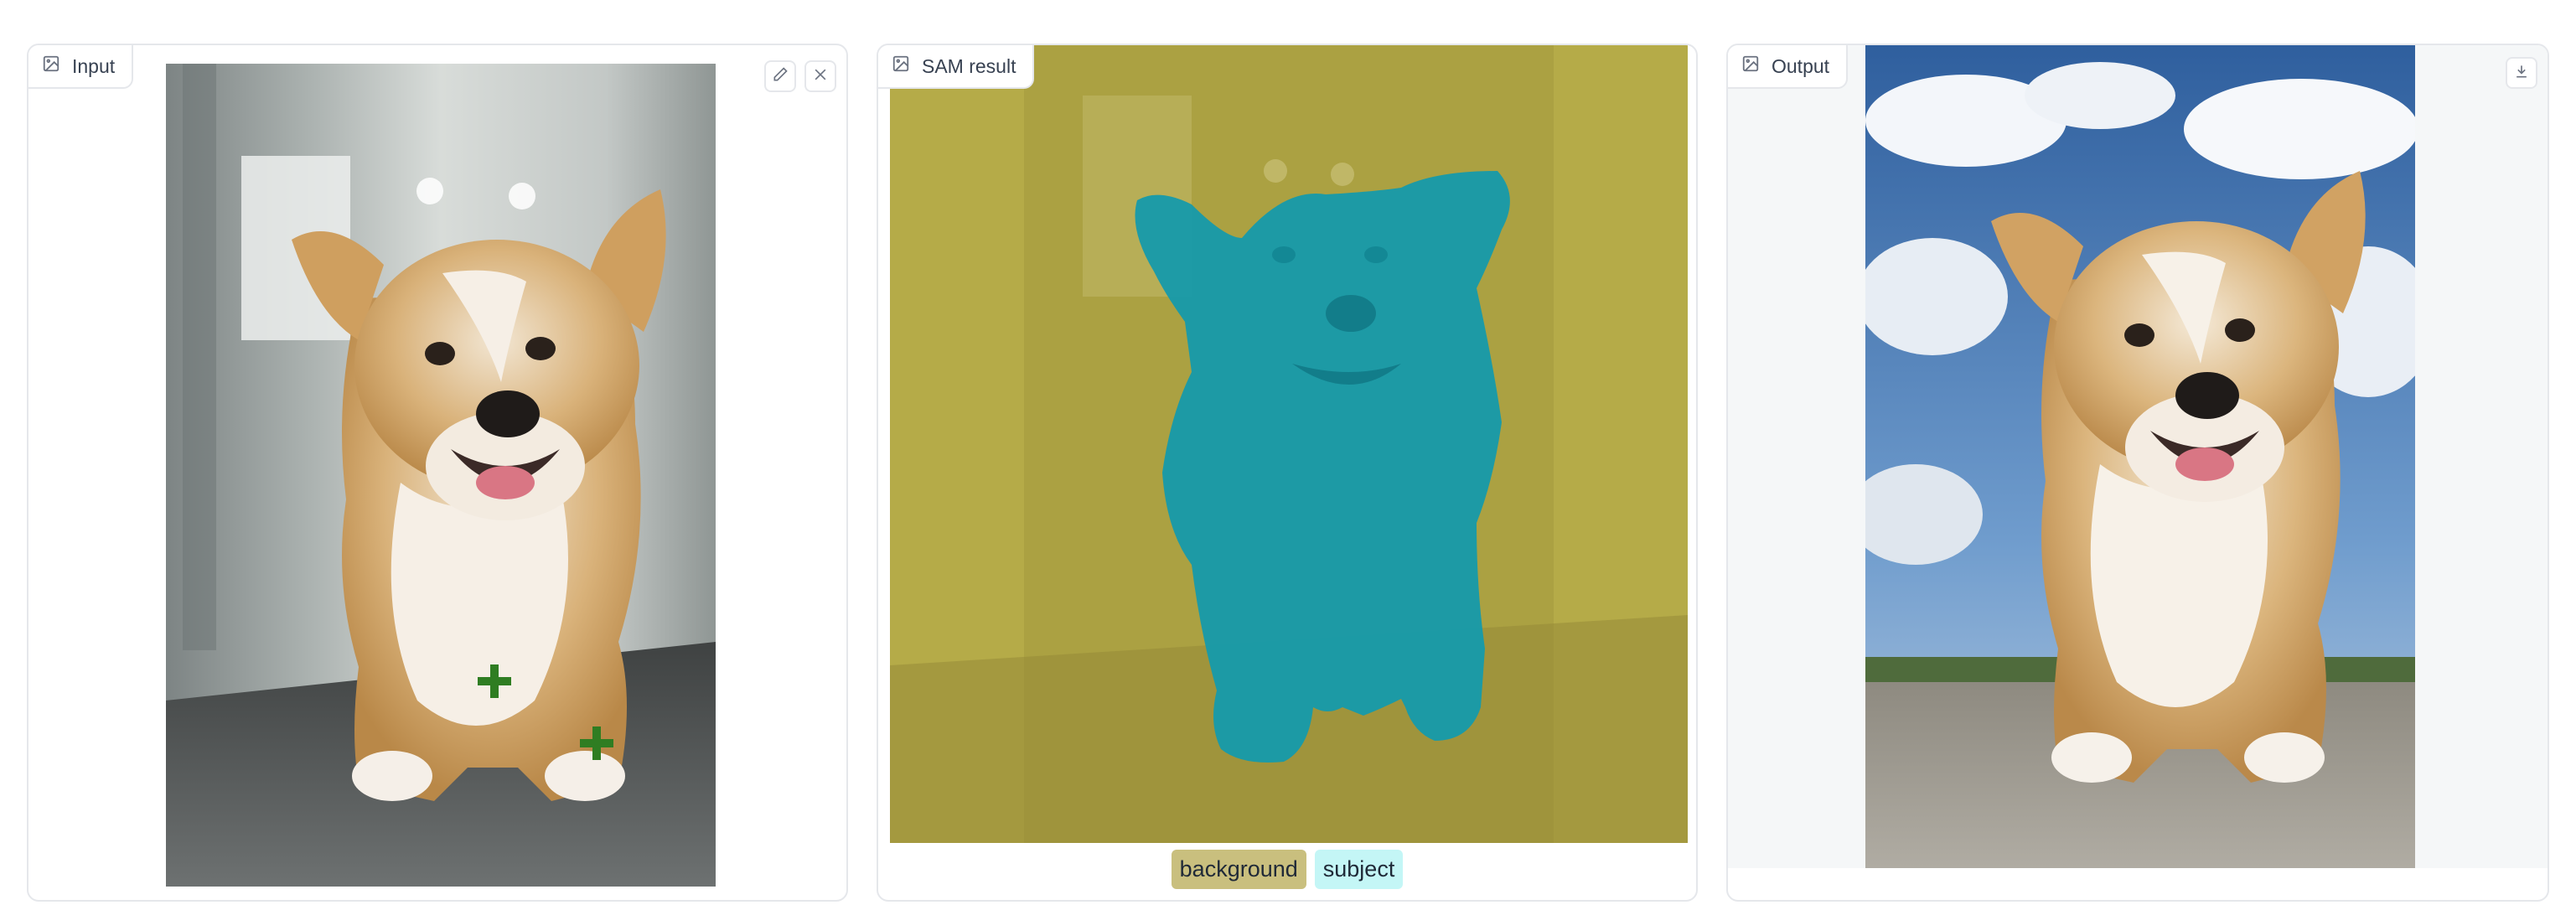 This screenshot has height=910, width=2576. What do you see at coordinates (94, 65) in the screenshot?
I see `input-label-text: Input` at bounding box center [94, 65].